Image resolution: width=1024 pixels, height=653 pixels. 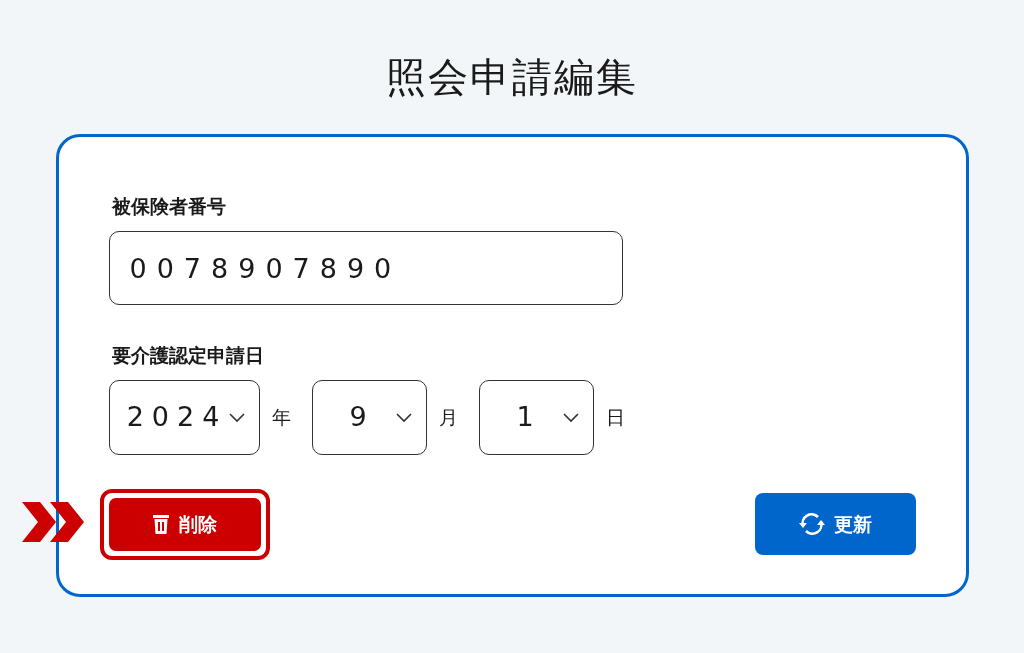 What do you see at coordinates (169, 206) in the screenshot?
I see `field-label: 被保険者番号` at bounding box center [169, 206].